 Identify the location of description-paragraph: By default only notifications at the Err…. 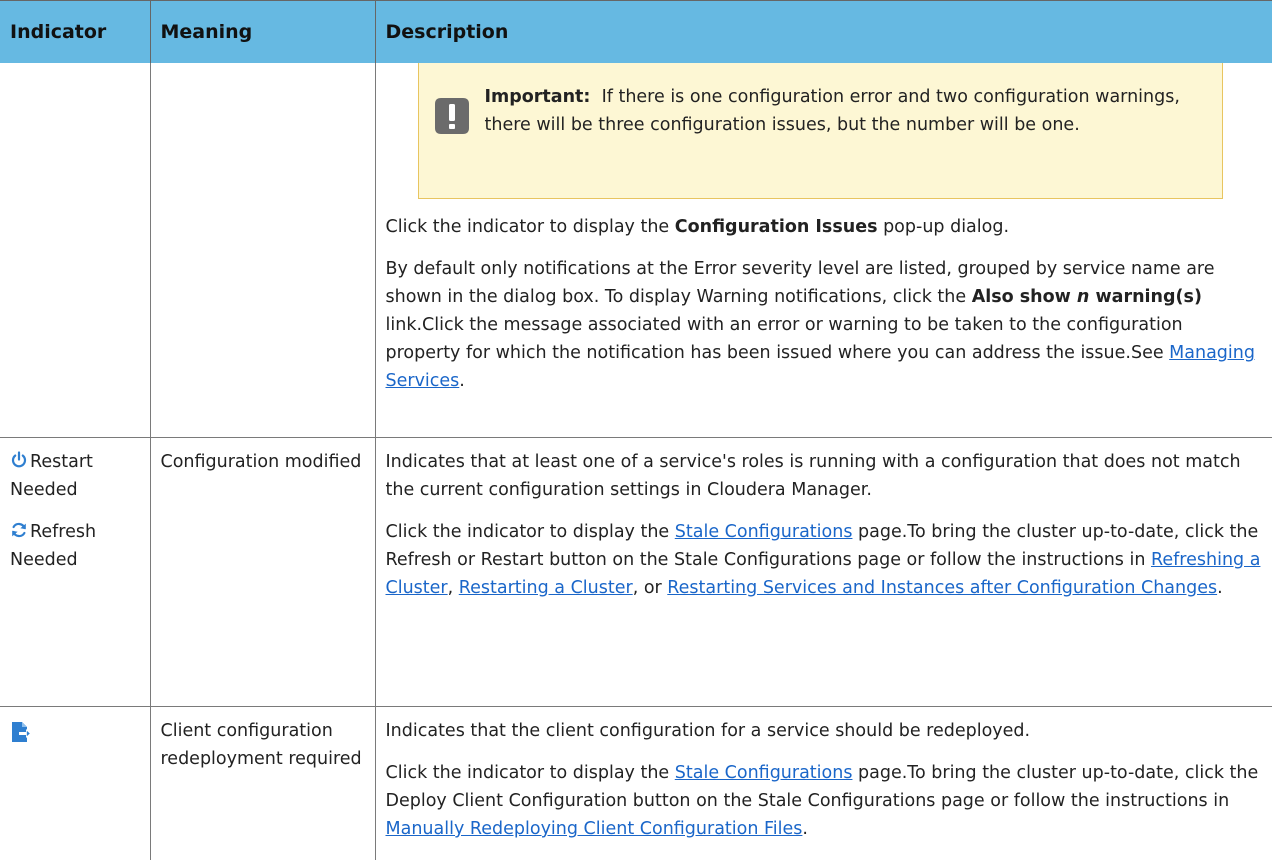
(822, 325).